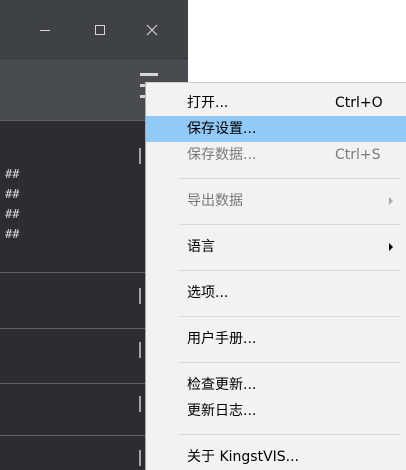 The image size is (406, 470). Describe the element at coordinates (359, 103) in the screenshot. I see `menu-item-shortcut: Ctrl+O` at that location.